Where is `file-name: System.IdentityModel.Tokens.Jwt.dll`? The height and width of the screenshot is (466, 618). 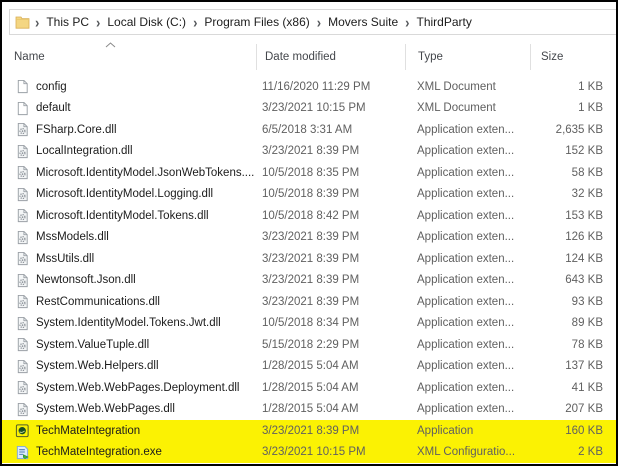
file-name: System.IdentityModel.Tokens.Jwt.dll is located at coordinates (128, 323).